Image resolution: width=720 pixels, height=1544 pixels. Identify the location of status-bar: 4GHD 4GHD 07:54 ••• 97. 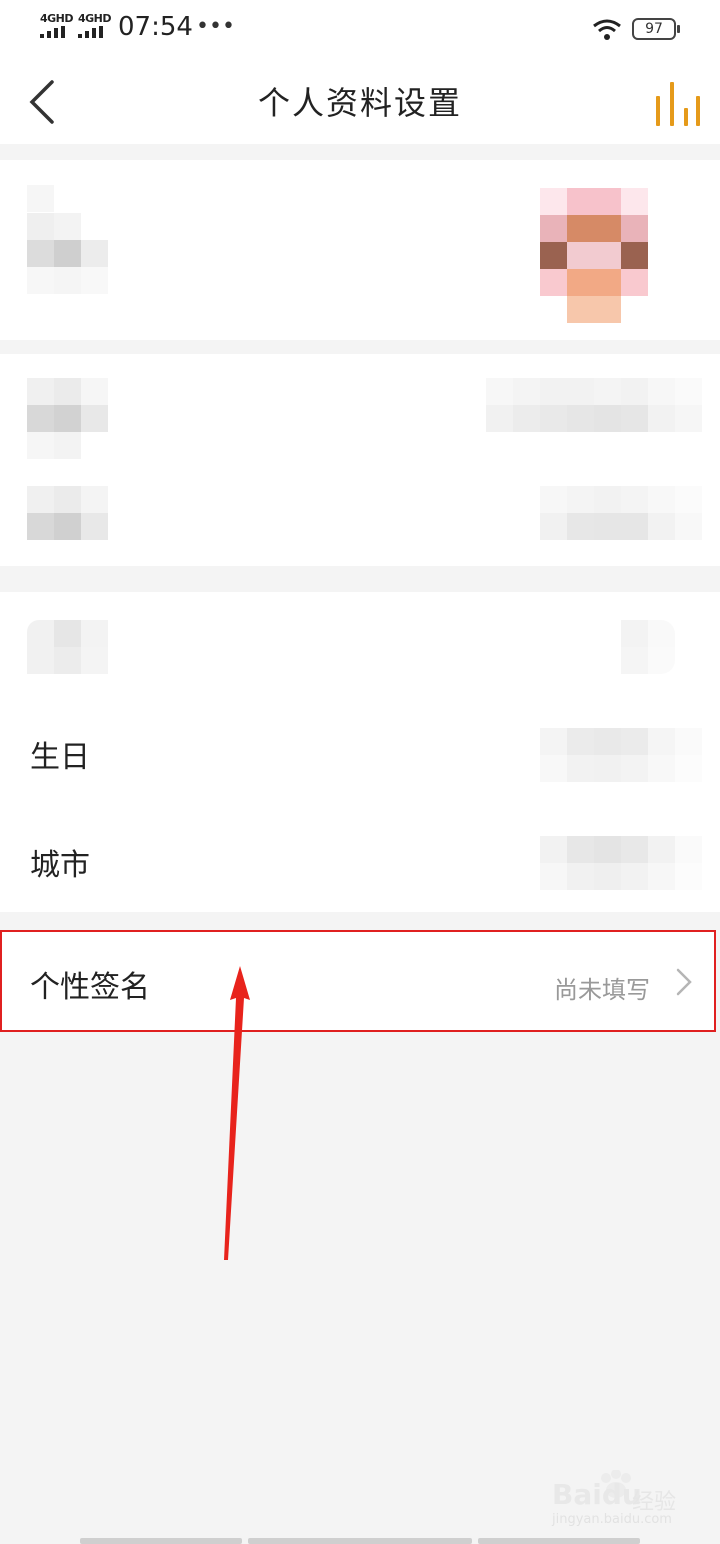
(360, 30).